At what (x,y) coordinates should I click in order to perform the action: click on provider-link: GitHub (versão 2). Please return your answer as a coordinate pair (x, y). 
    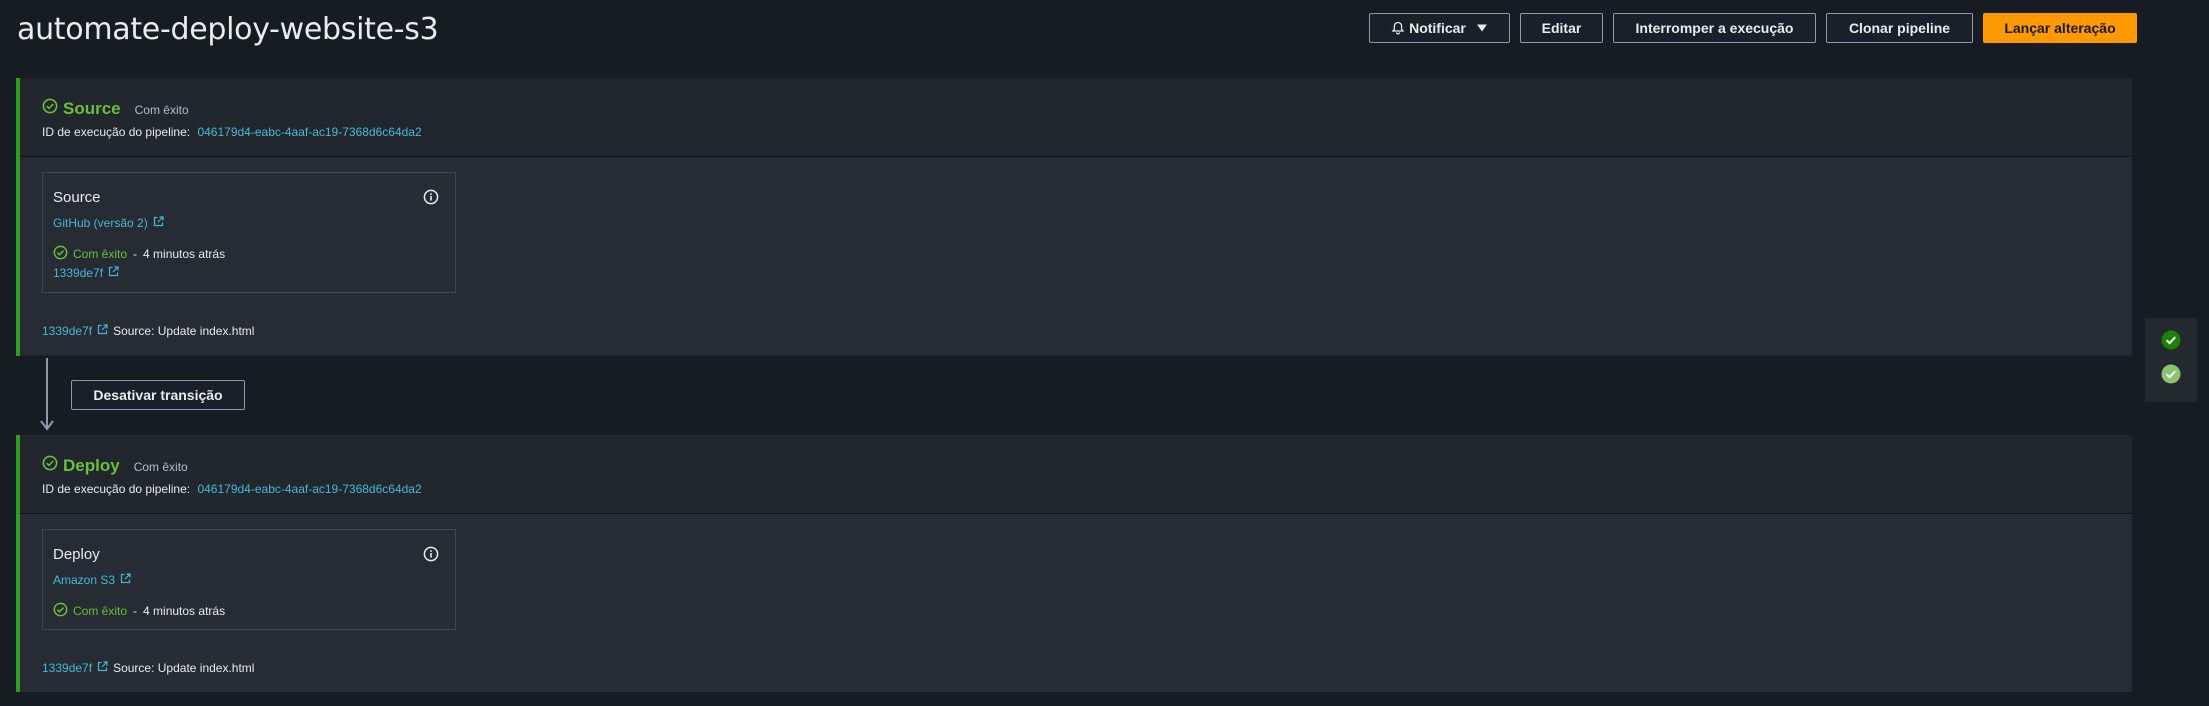
    Looking at the image, I should click on (108, 223).